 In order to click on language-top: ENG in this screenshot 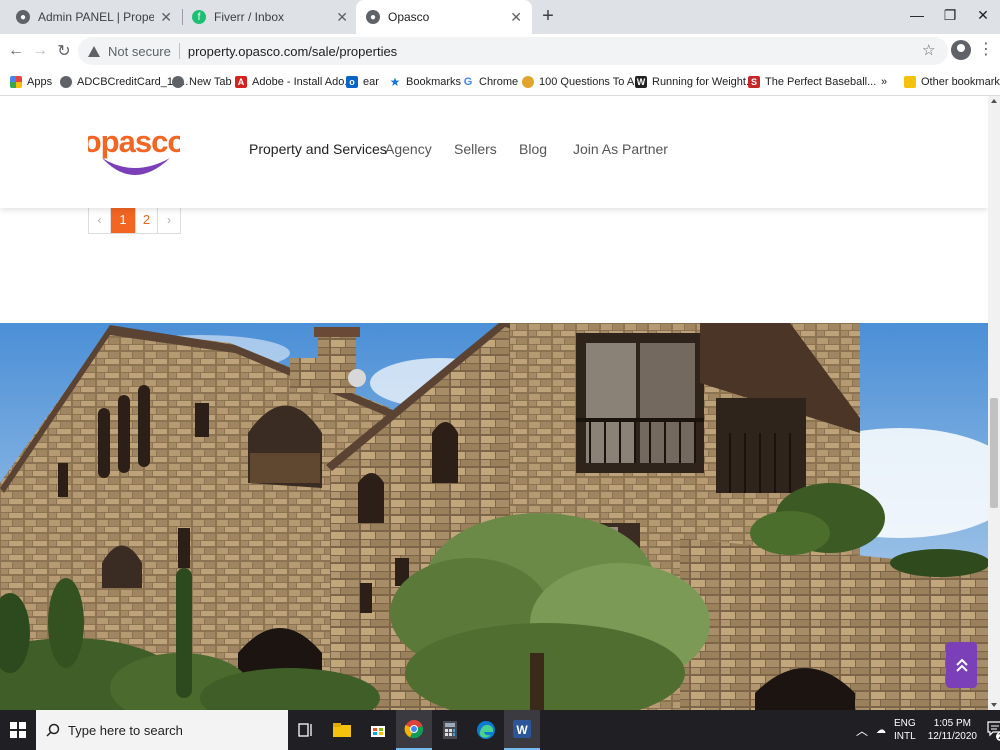, I will do `click(905, 723)`.